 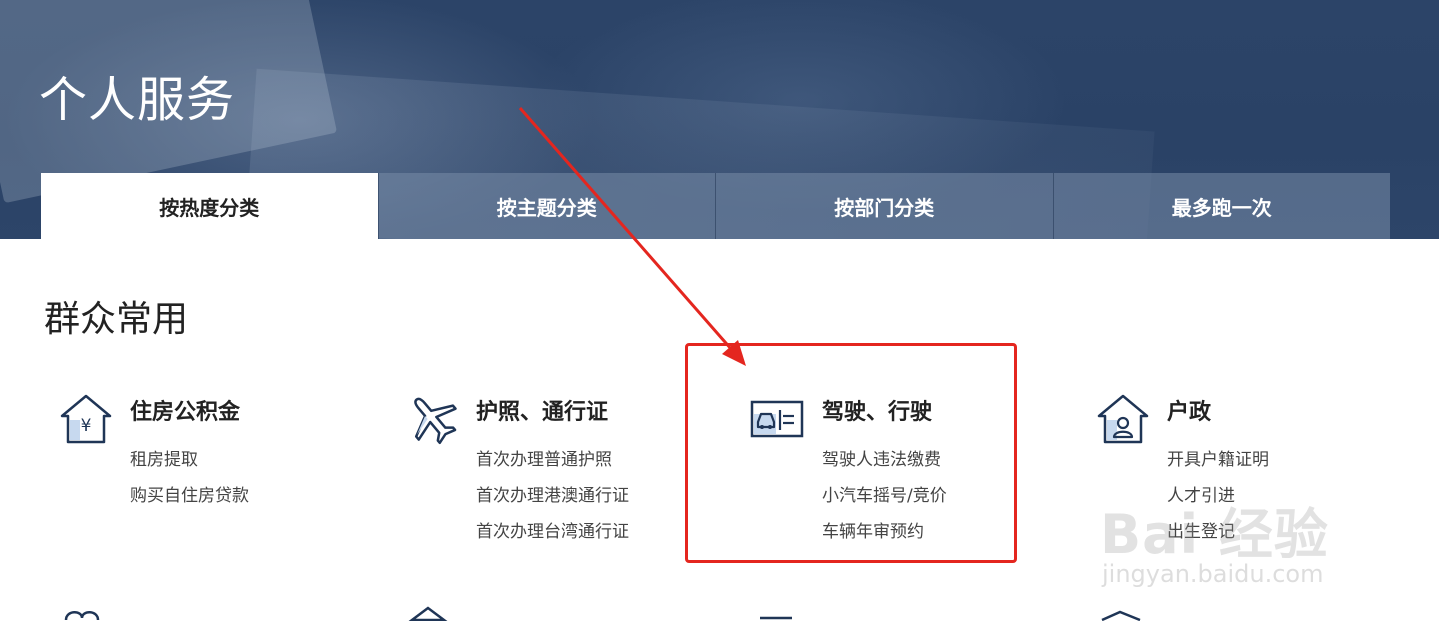 I want to click on link-car-lottery-bidding: 小汽车摇号/竞价, so click(x=884, y=496).